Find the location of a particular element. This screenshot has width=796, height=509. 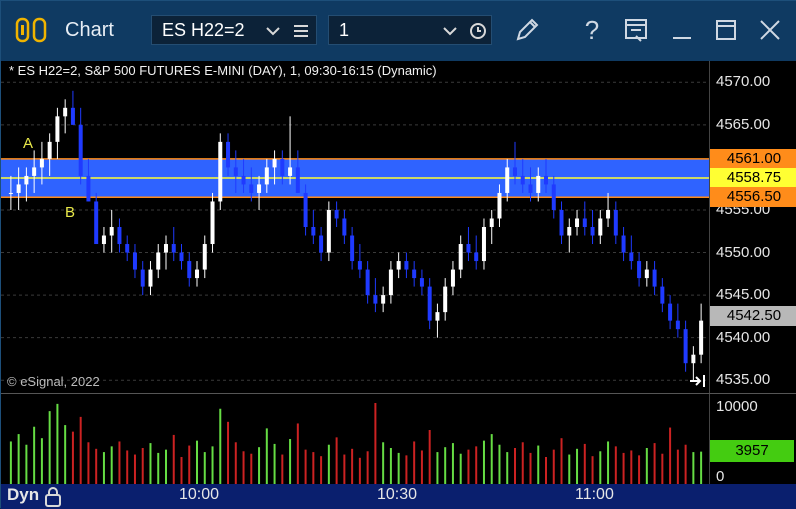

layout-icon is located at coordinates (636, 30).